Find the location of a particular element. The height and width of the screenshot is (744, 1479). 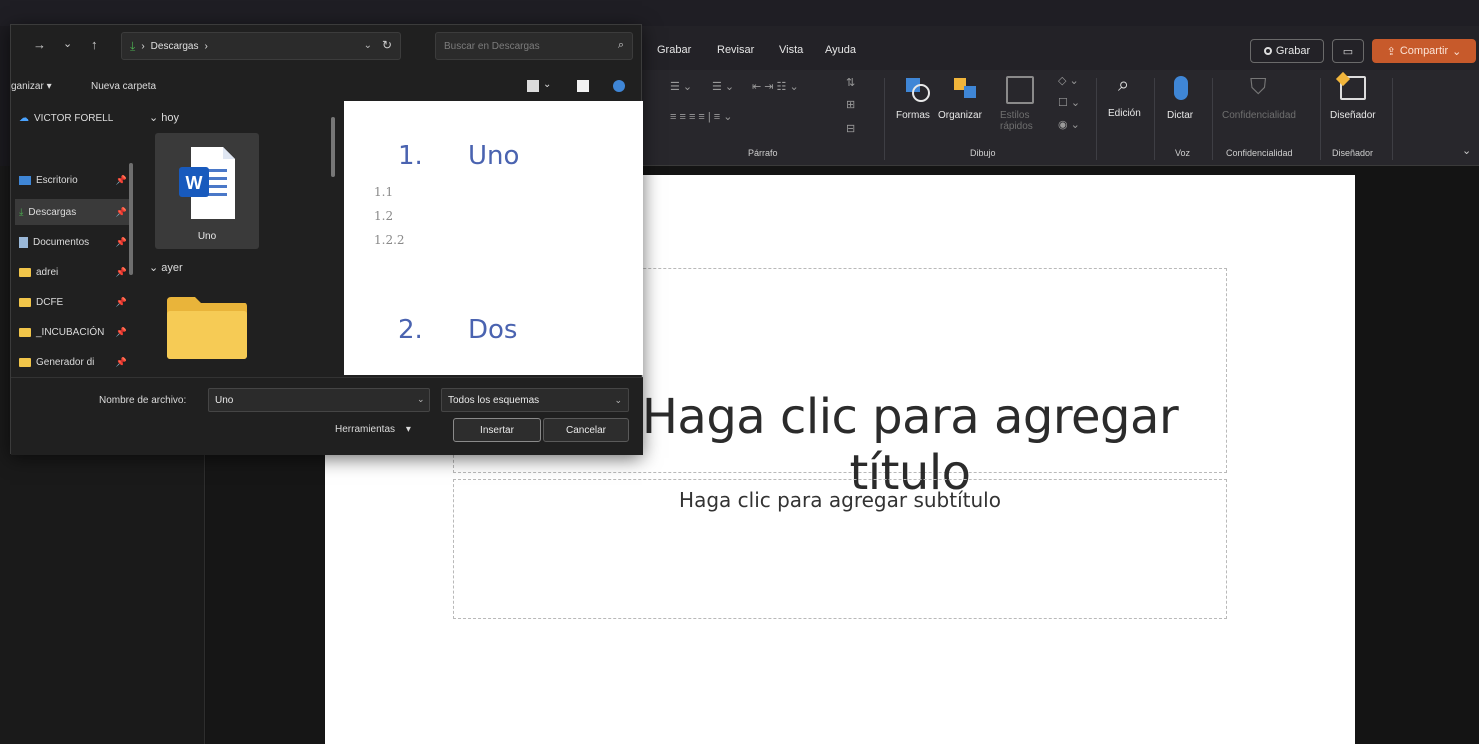

preview-pane: 1. Uno 1.1 1.2 1.2.2 2. Dos is located at coordinates (493, 238).